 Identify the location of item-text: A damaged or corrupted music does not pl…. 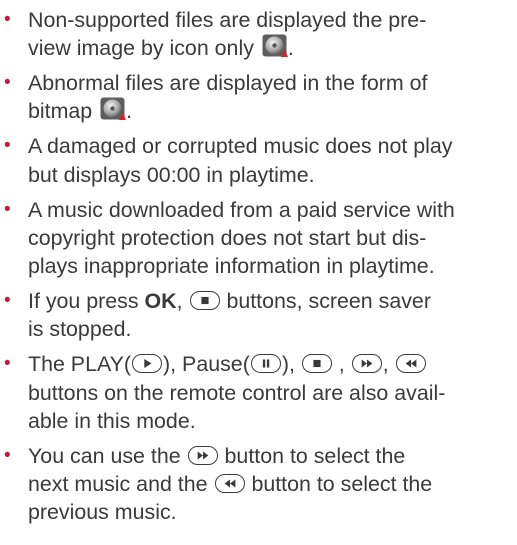
(240, 146).